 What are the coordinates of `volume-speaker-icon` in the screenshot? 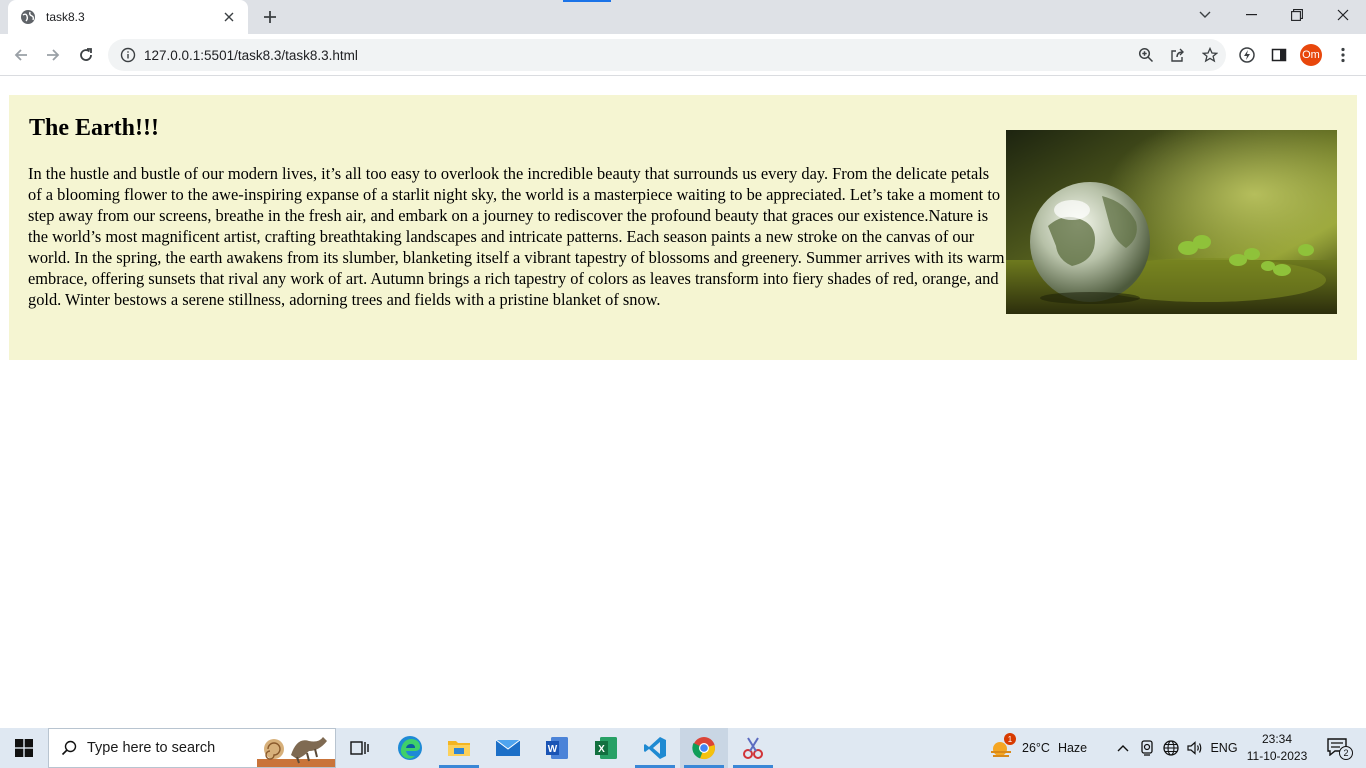 It's located at (1195, 748).